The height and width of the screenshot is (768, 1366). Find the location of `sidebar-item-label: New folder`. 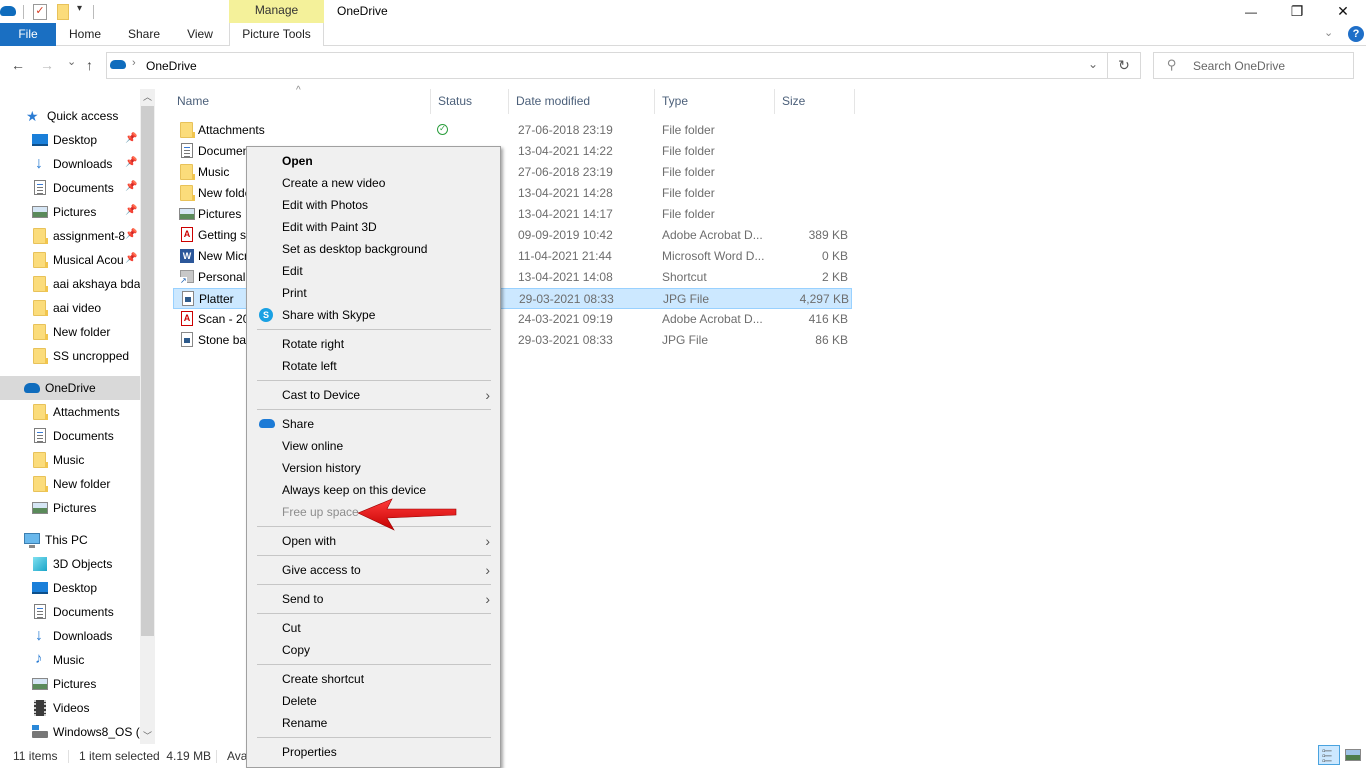

sidebar-item-label: New folder is located at coordinates (82, 484).